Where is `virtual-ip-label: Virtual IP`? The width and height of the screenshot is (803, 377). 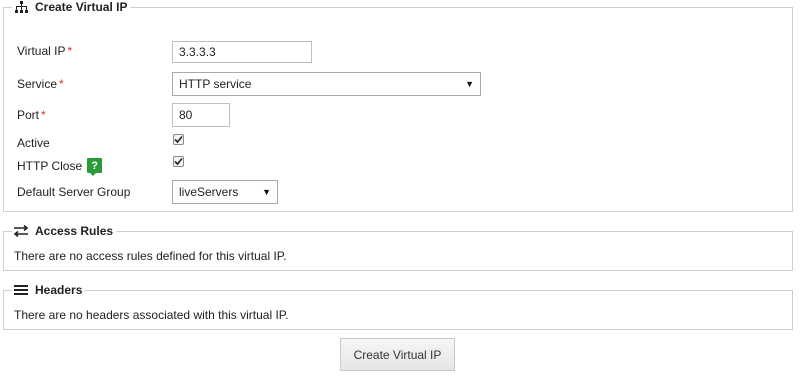 virtual-ip-label: Virtual IP is located at coordinates (41, 51).